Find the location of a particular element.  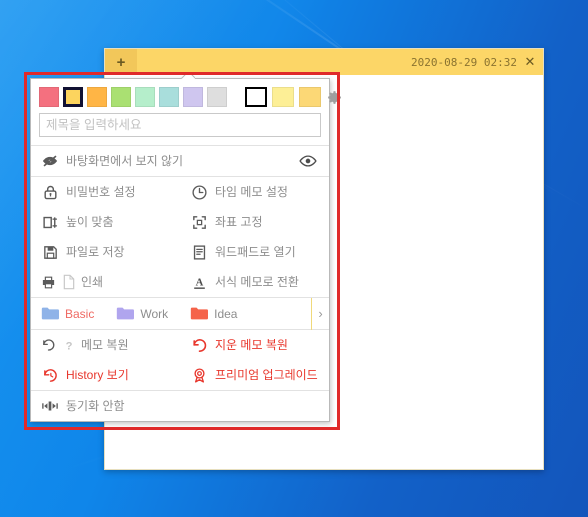

menu-item-set-password: 비밀번호 설정 is located at coordinates (105, 192).